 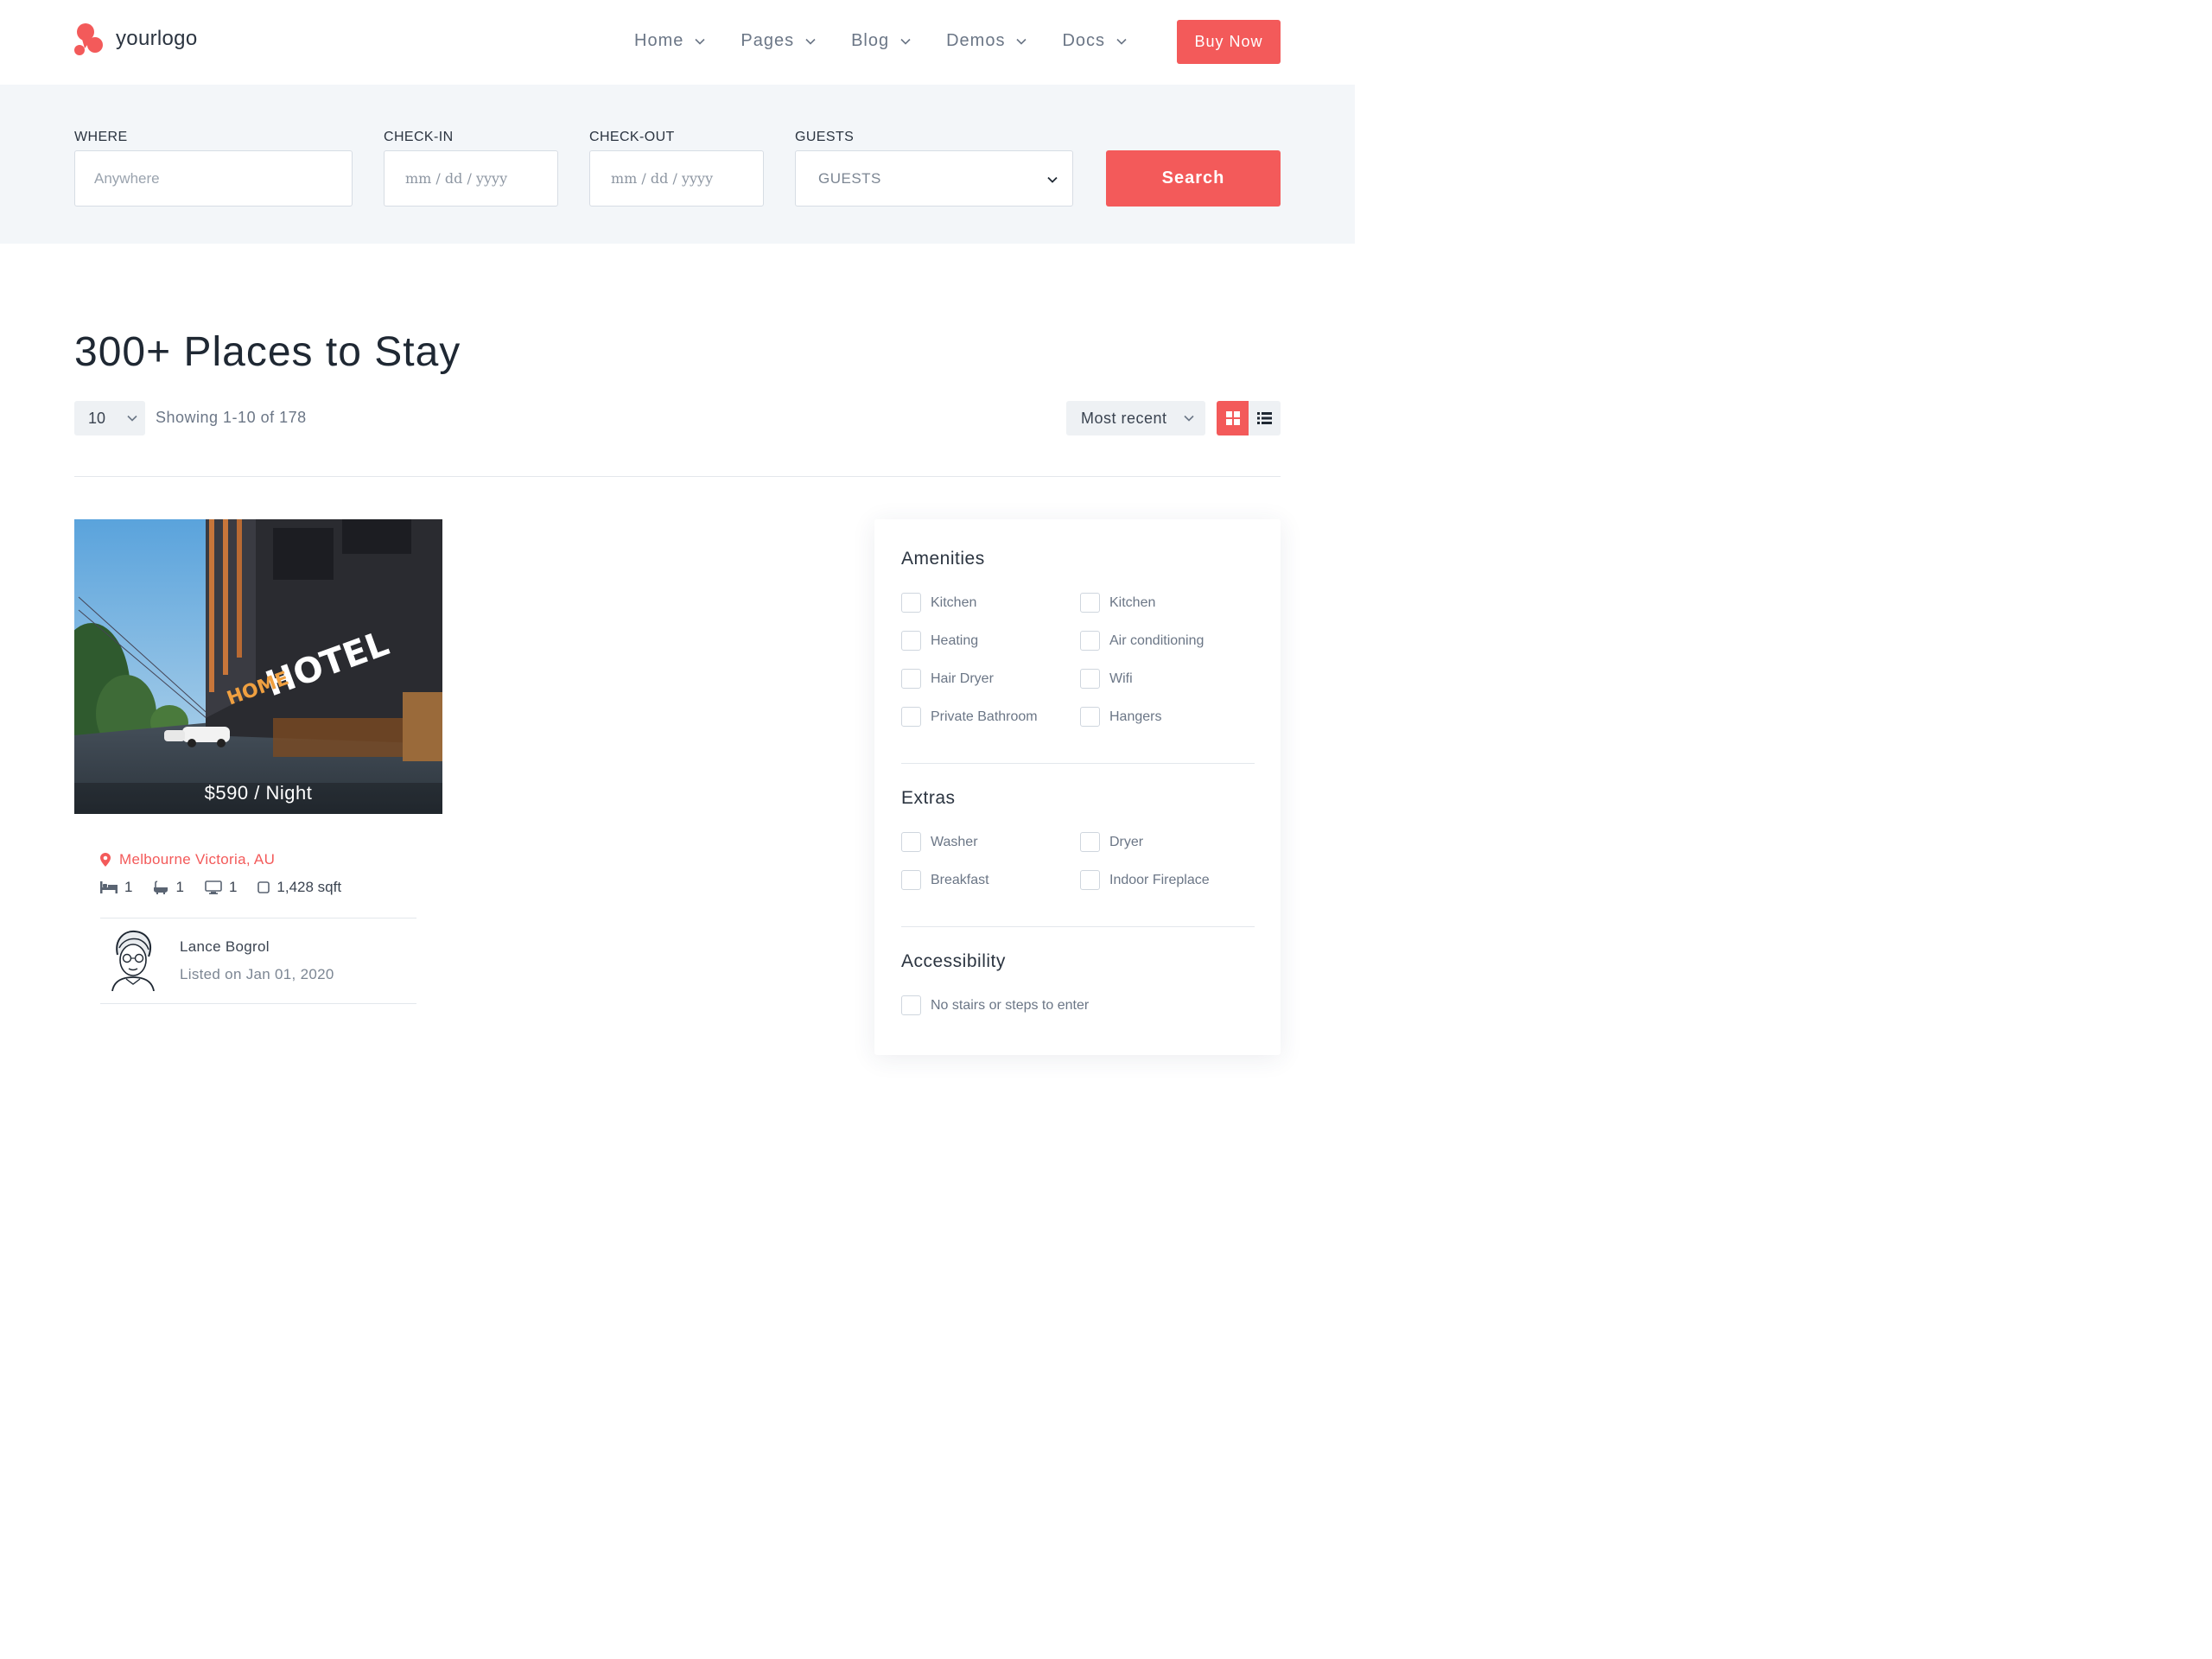 What do you see at coordinates (984, 716) in the screenshot?
I see `checkbox-label: Private Bathroom` at bounding box center [984, 716].